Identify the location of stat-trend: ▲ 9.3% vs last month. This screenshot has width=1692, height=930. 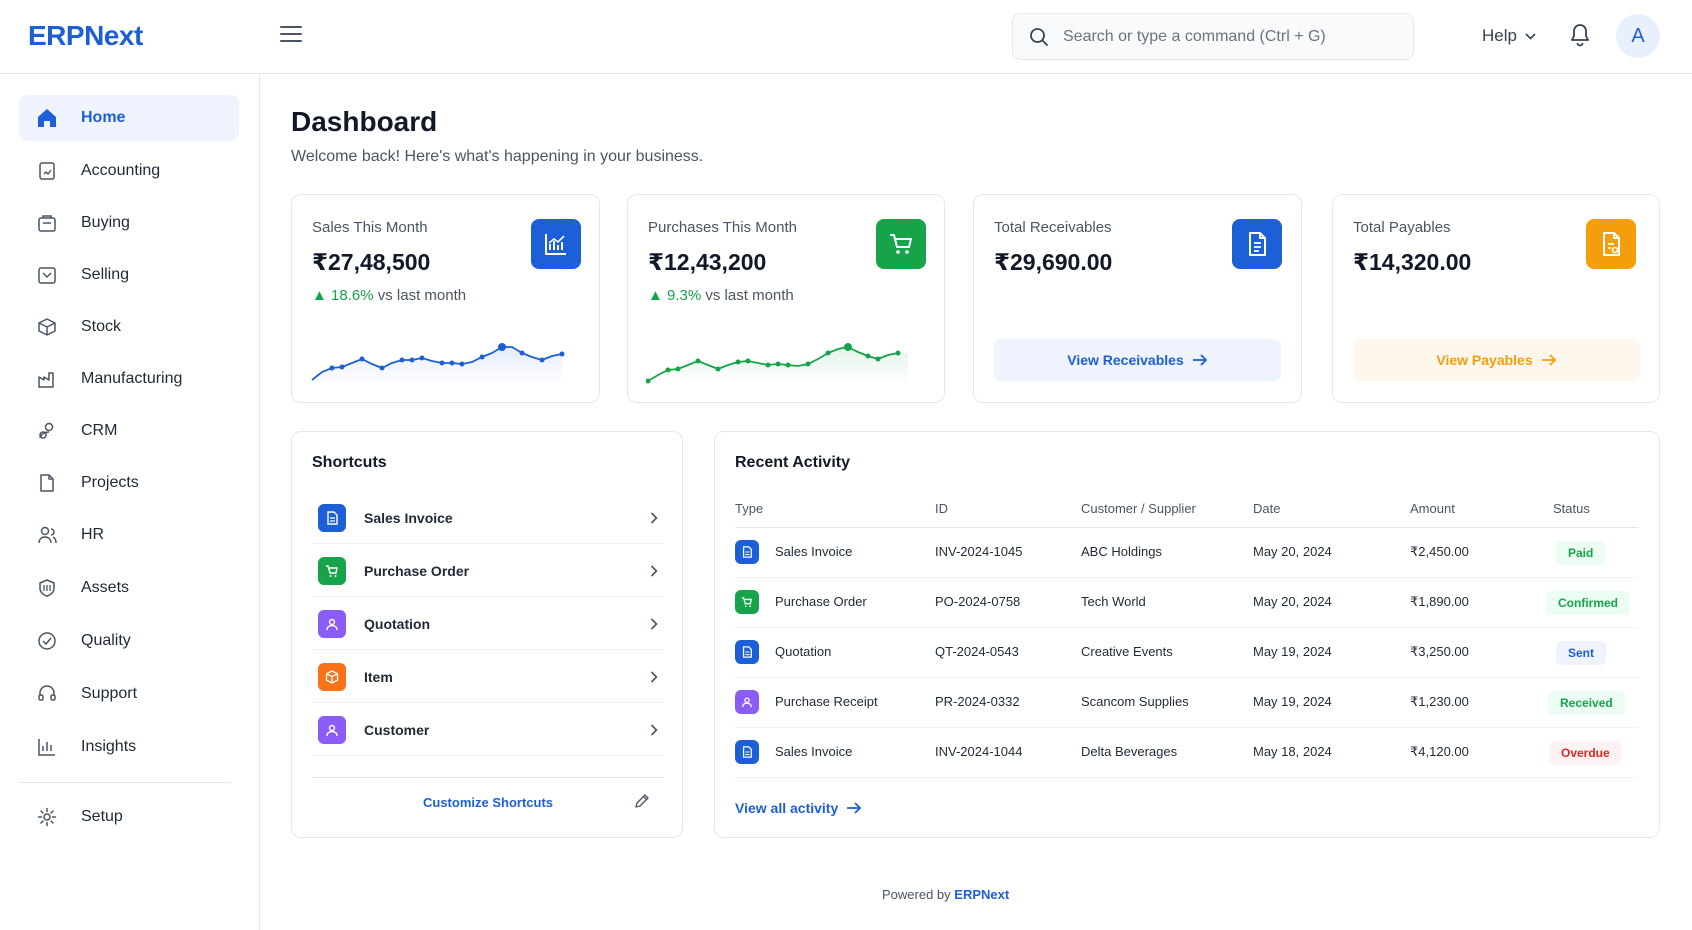
(721, 295).